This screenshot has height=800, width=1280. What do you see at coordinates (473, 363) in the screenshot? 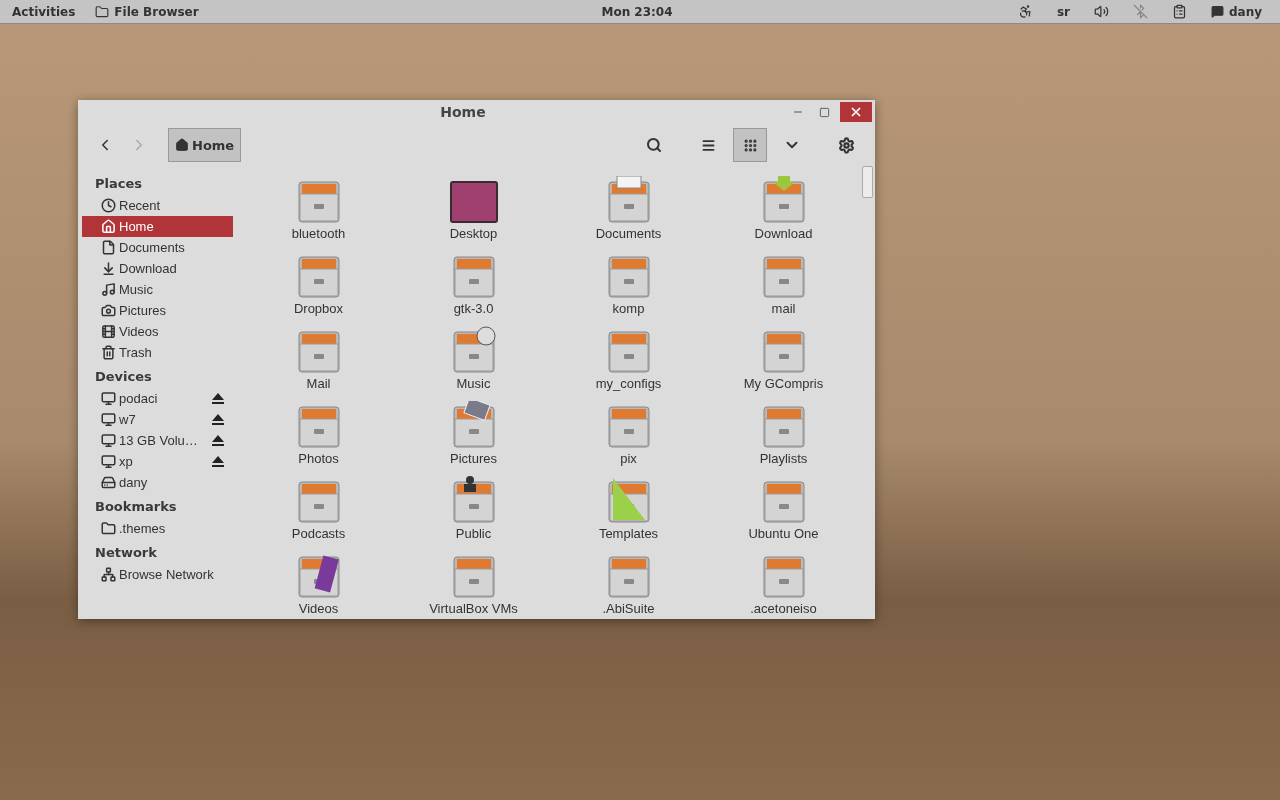
I see `file-item: Music` at bounding box center [473, 363].